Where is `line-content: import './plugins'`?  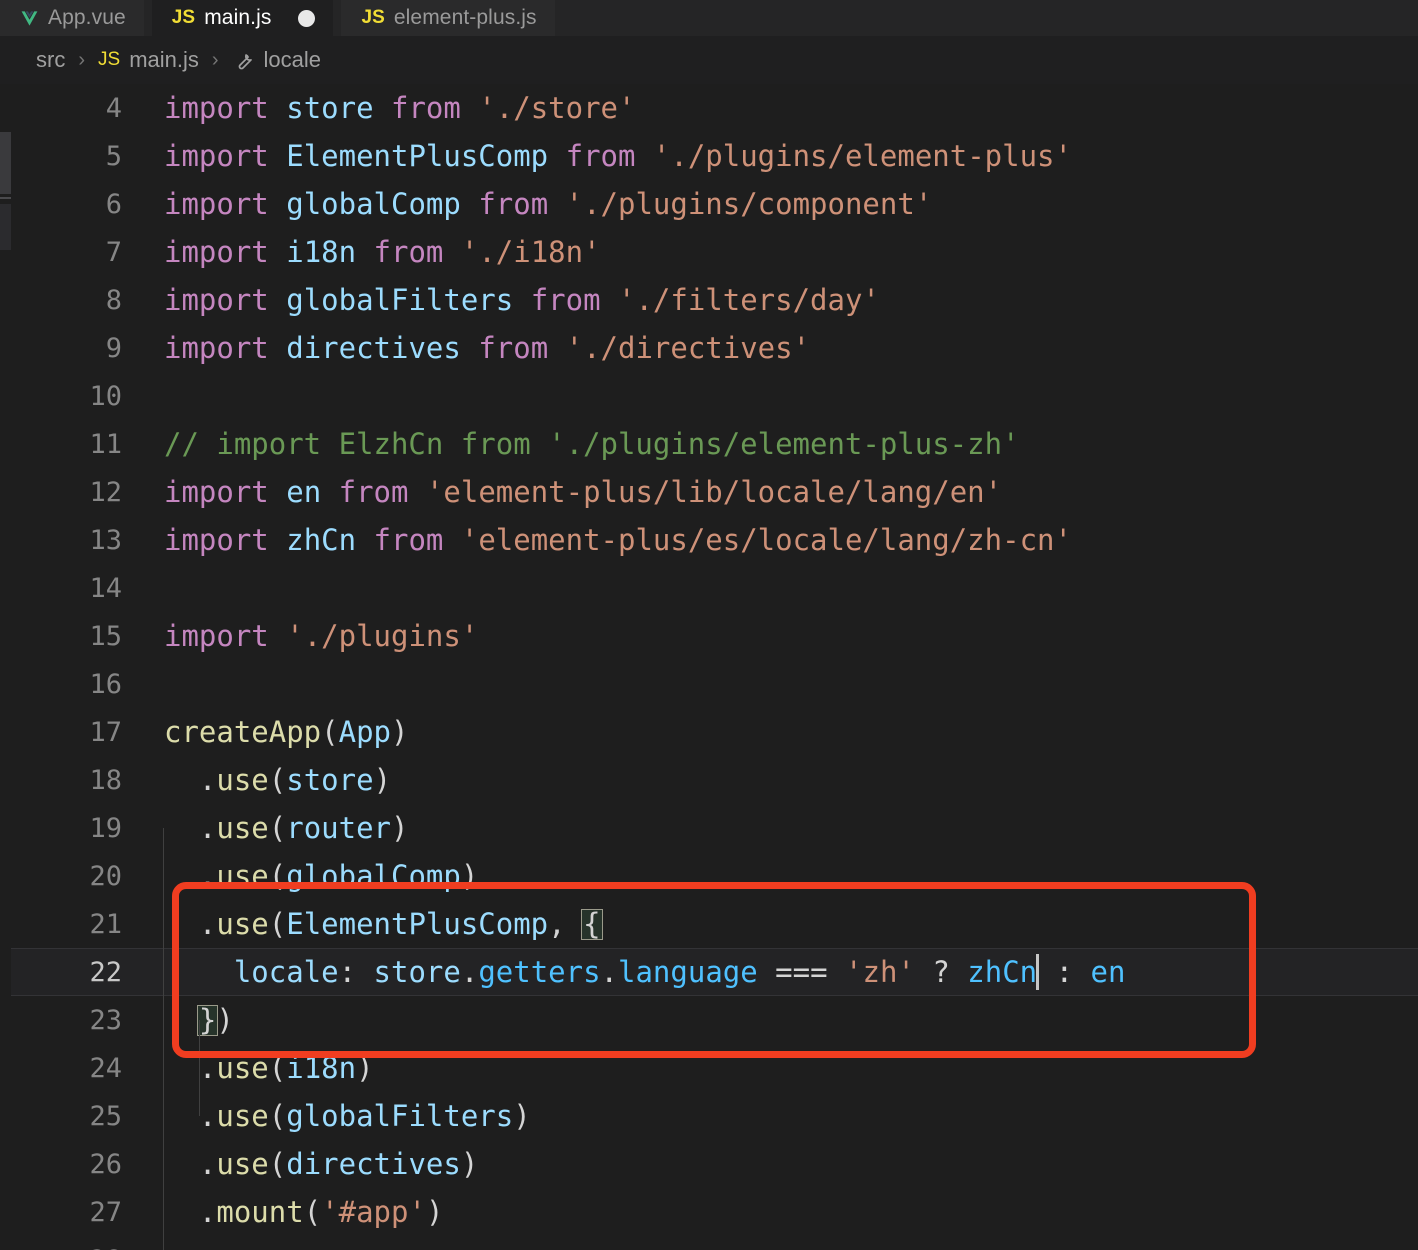
line-content: import './plugins' is located at coordinates (774, 636).